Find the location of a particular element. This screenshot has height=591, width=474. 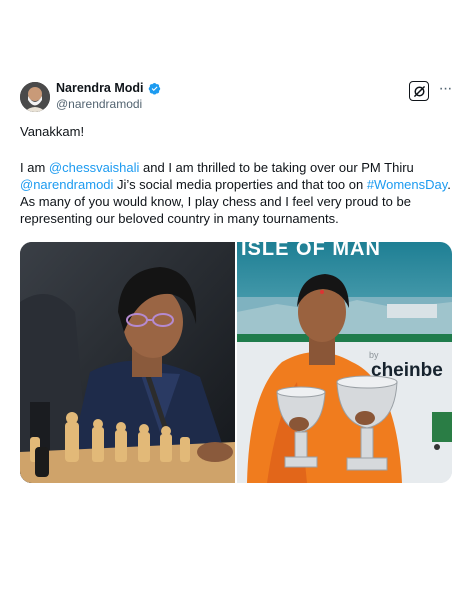

more-options-button: ··· is located at coordinates (445, 89).